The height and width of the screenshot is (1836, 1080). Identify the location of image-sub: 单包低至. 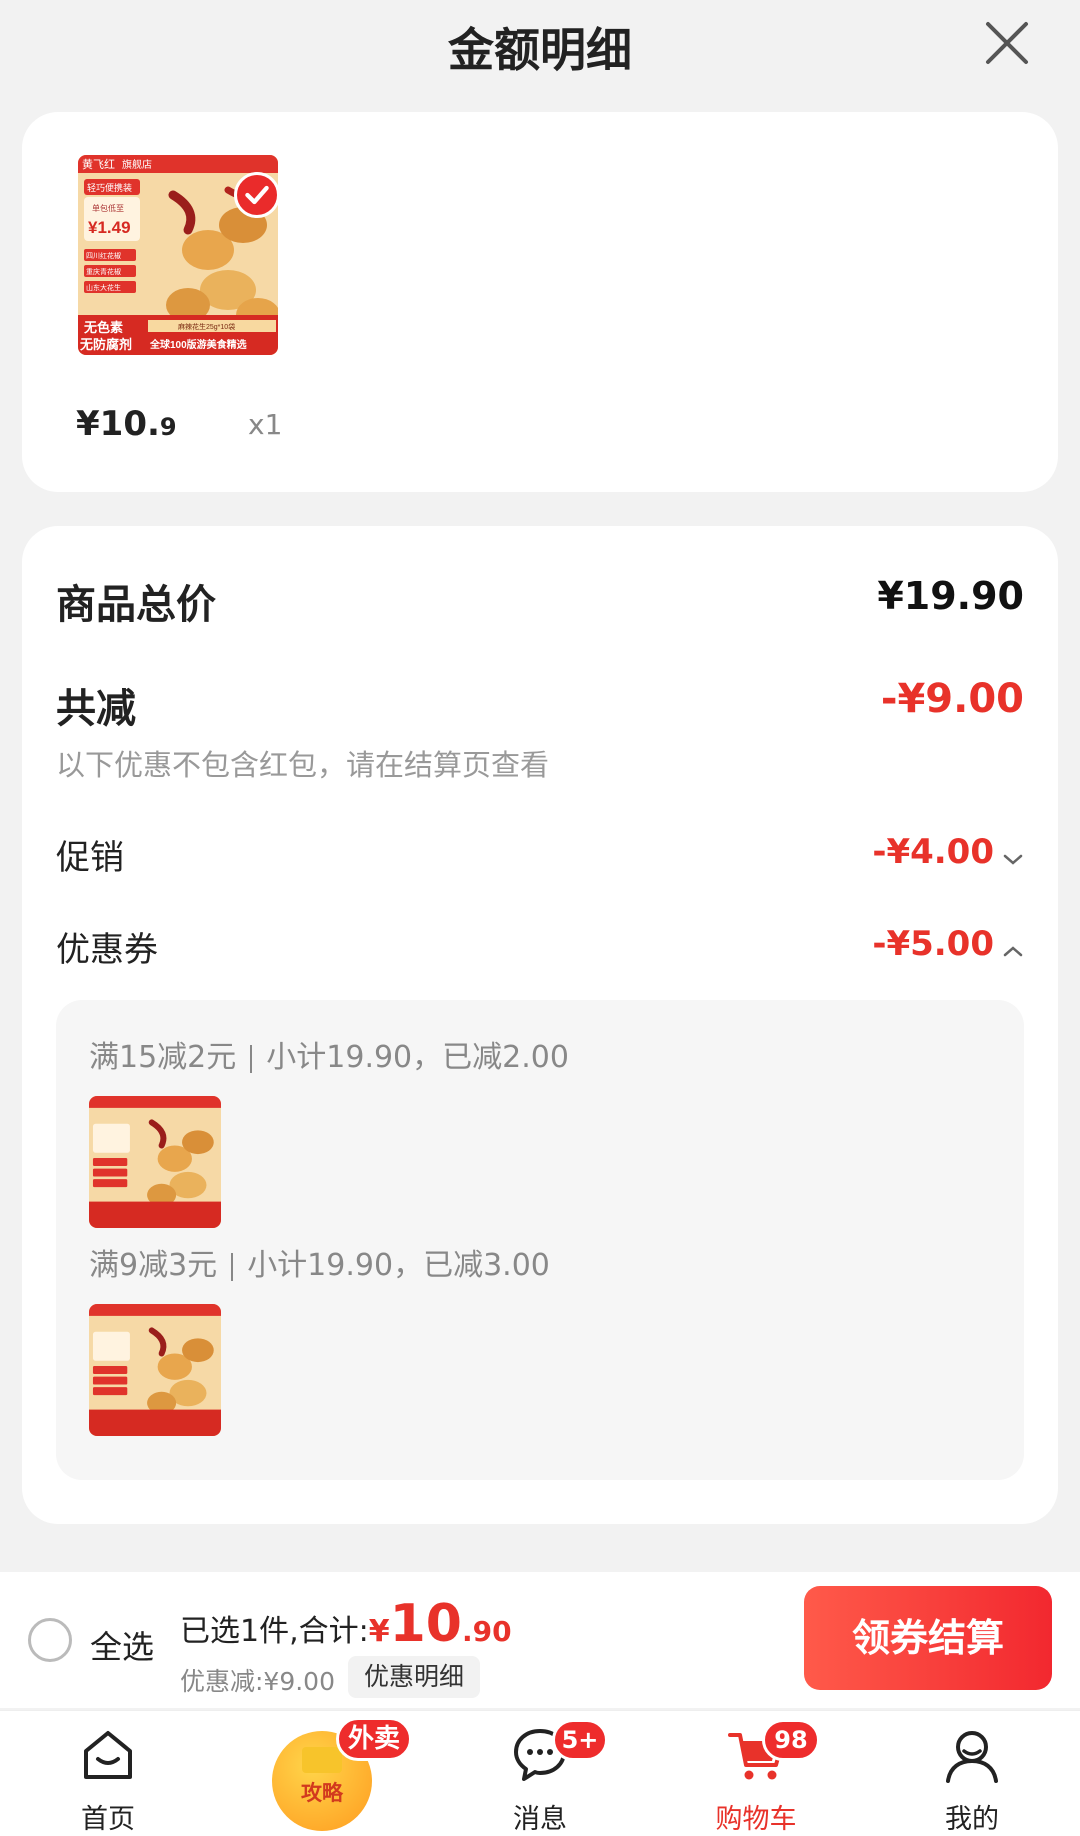
(108, 208).